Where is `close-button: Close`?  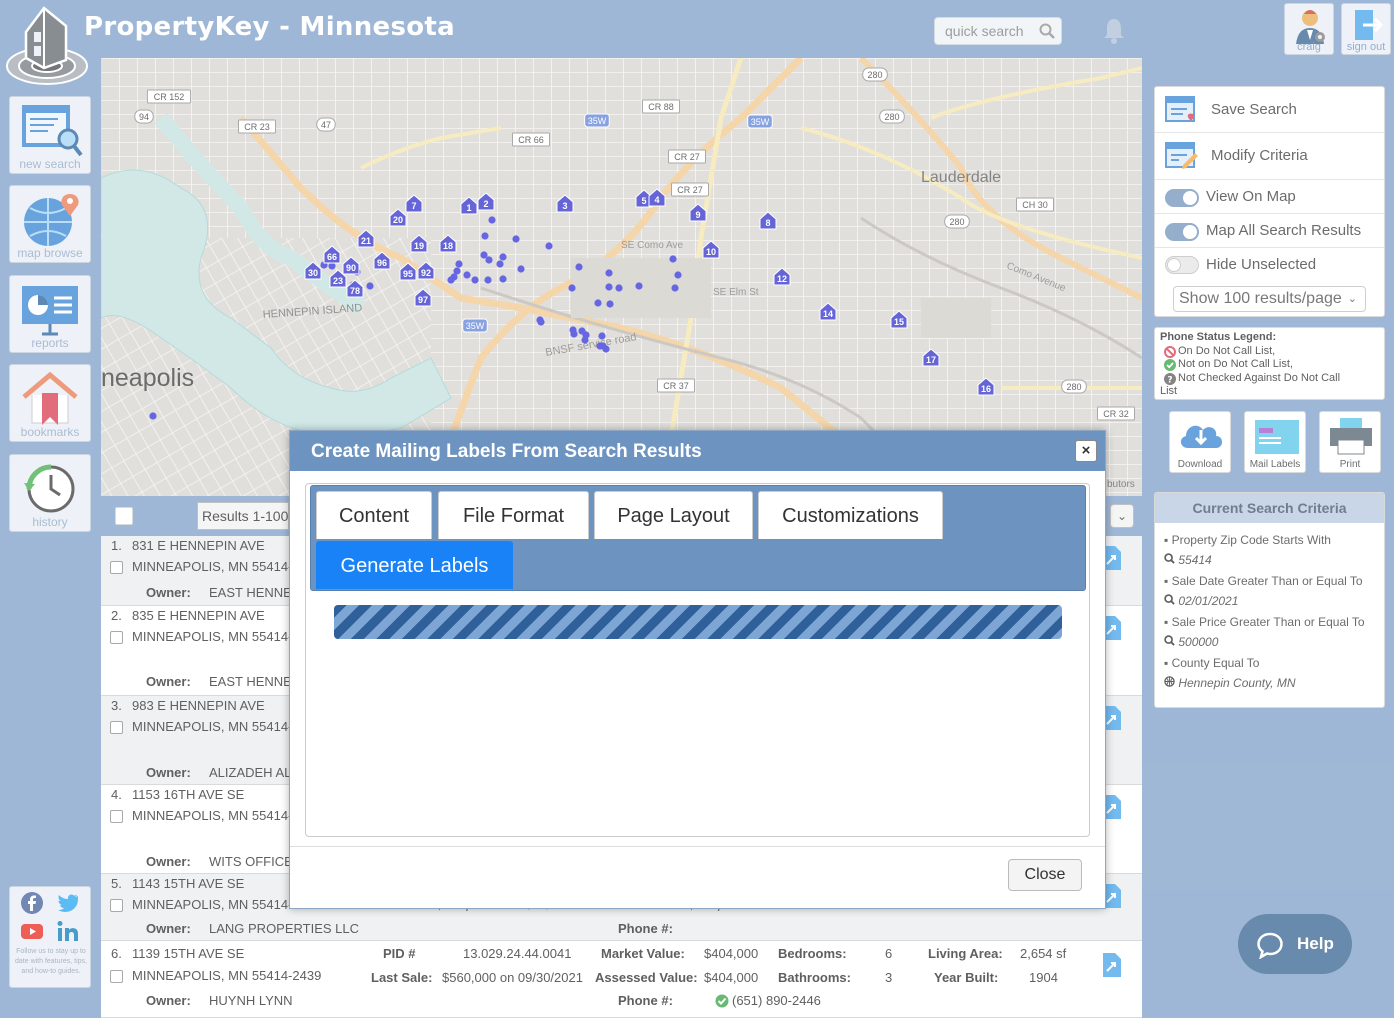
close-button: Close is located at coordinates (1045, 875).